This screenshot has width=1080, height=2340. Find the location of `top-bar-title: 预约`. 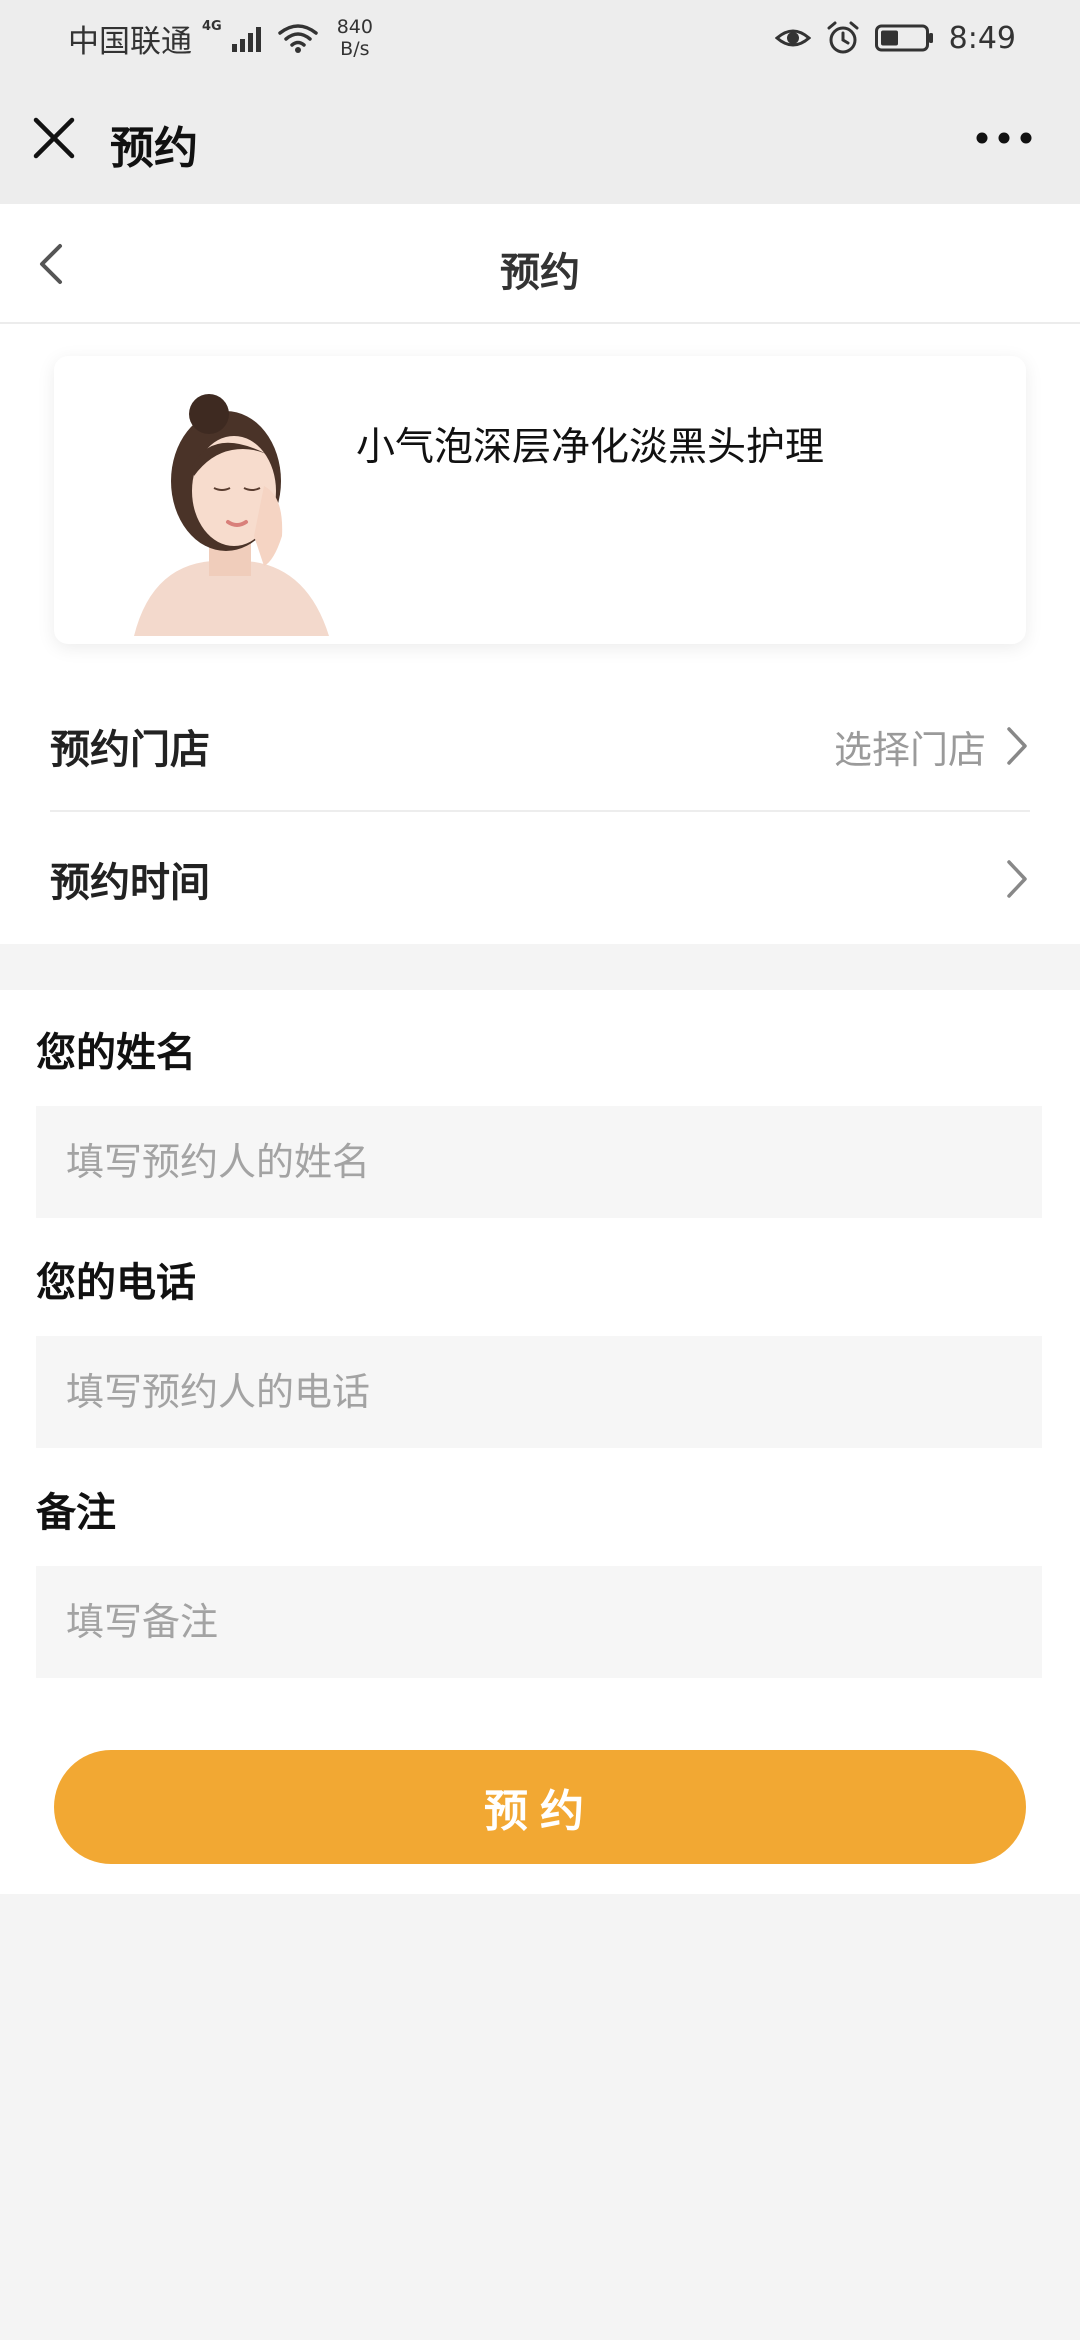

top-bar-title: 预约 is located at coordinates (154, 148).